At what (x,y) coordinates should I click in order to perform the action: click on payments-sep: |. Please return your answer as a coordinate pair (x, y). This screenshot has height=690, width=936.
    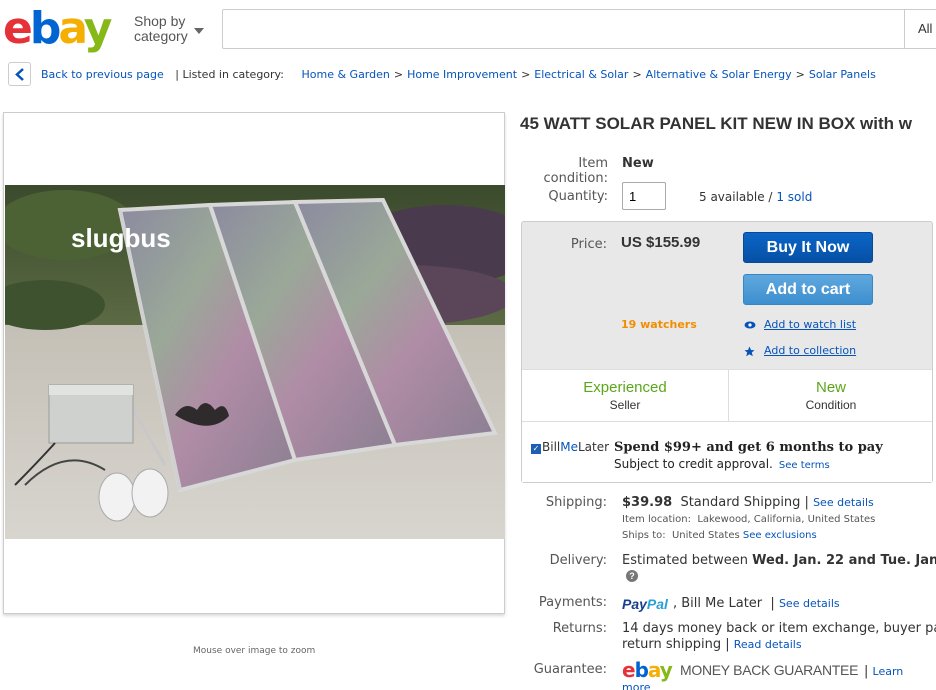
    Looking at the image, I should click on (772, 603).